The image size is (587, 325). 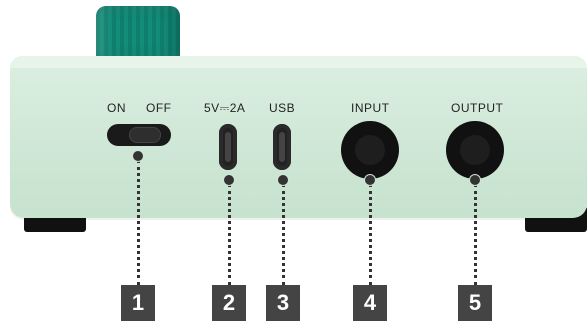 I want to click on volume-knob, so click(x=138, y=33).